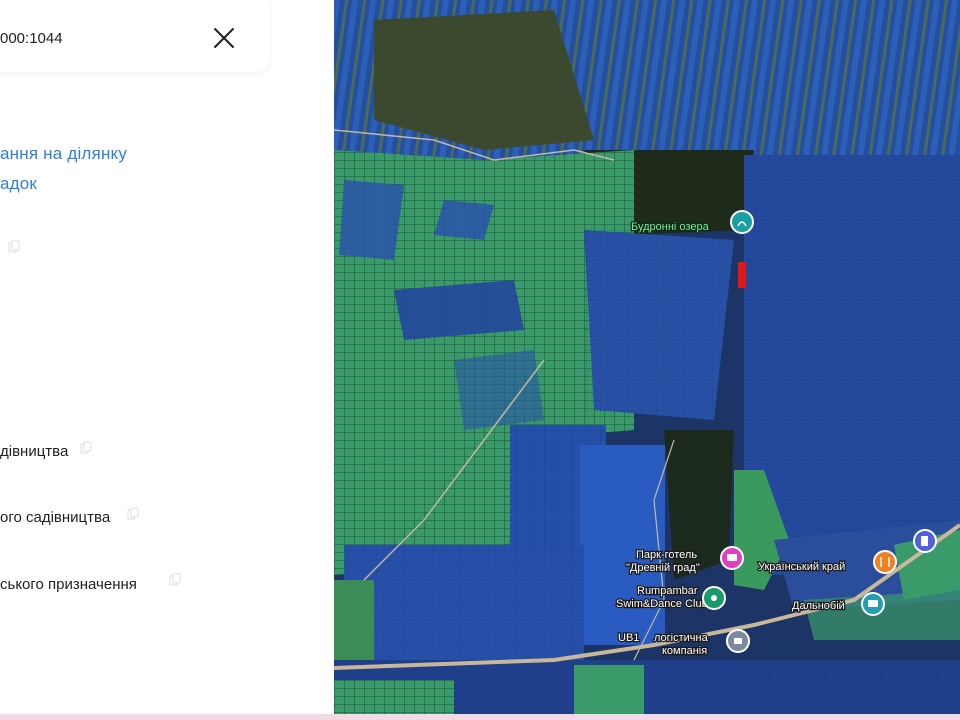  I want to click on cadastral-number-input: 000:1044, so click(31, 38).